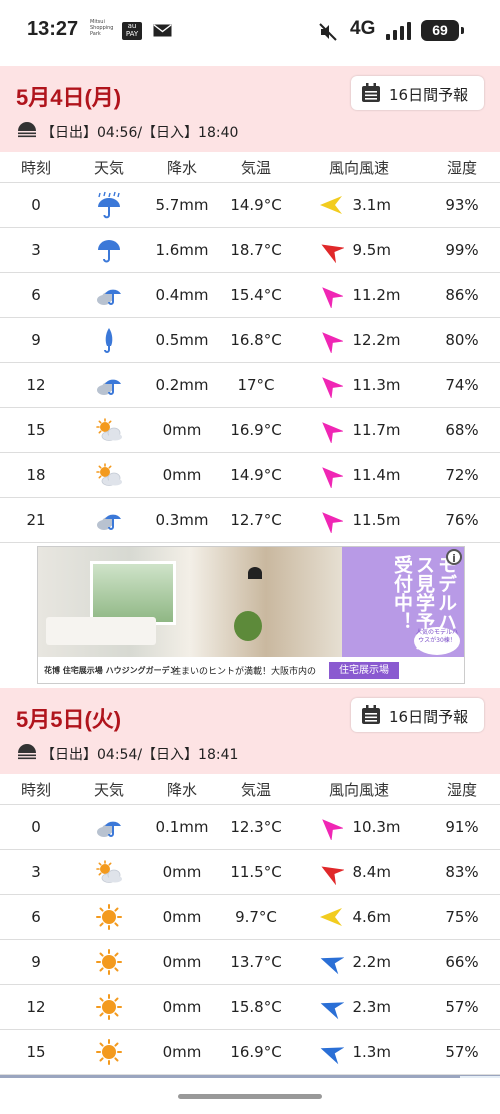 Image resolution: width=500 pixels, height=1114 pixels. What do you see at coordinates (256, 250) in the screenshot?
I see `temp-cell: 18.7°C` at bounding box center [256, 250].